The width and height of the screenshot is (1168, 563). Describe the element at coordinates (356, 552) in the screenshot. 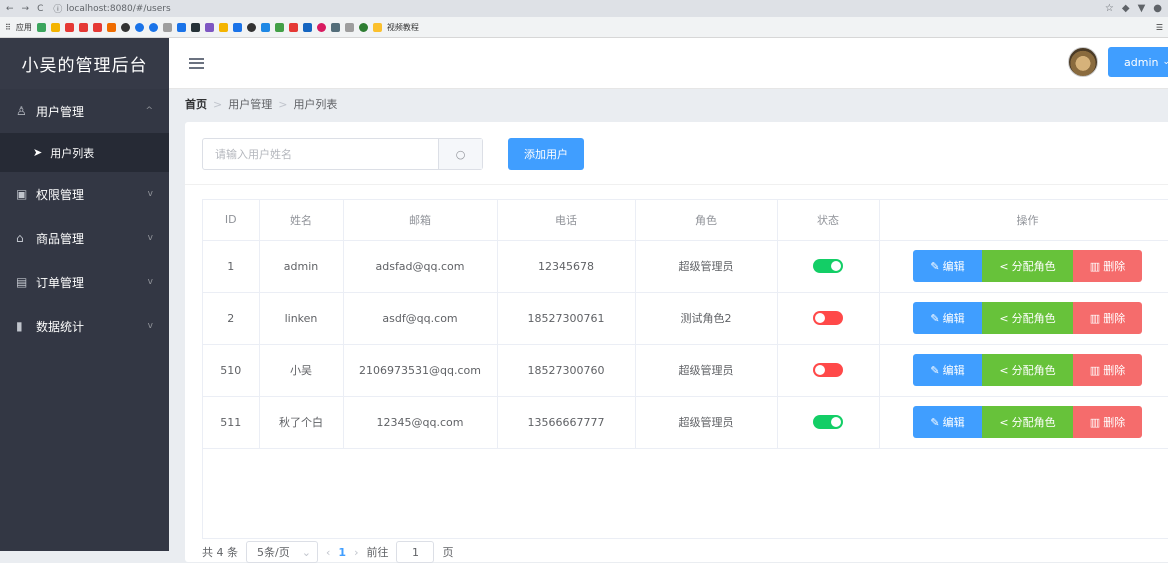

I see `next-page-icon: ›` at that location.